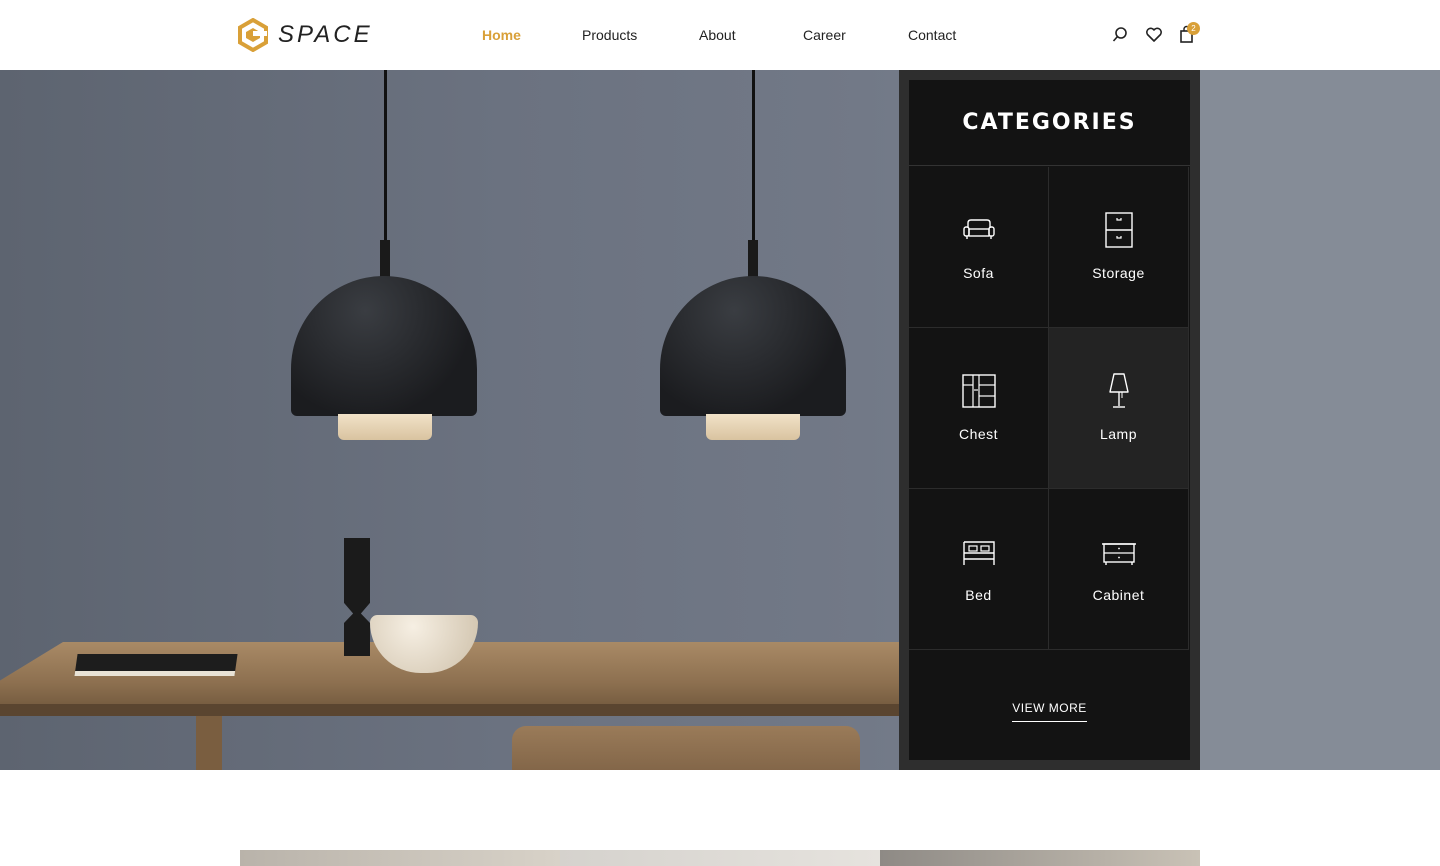 The width and height of the screenshot is (1440, 866). I want to click on storage-icon, so click(1118, 230).